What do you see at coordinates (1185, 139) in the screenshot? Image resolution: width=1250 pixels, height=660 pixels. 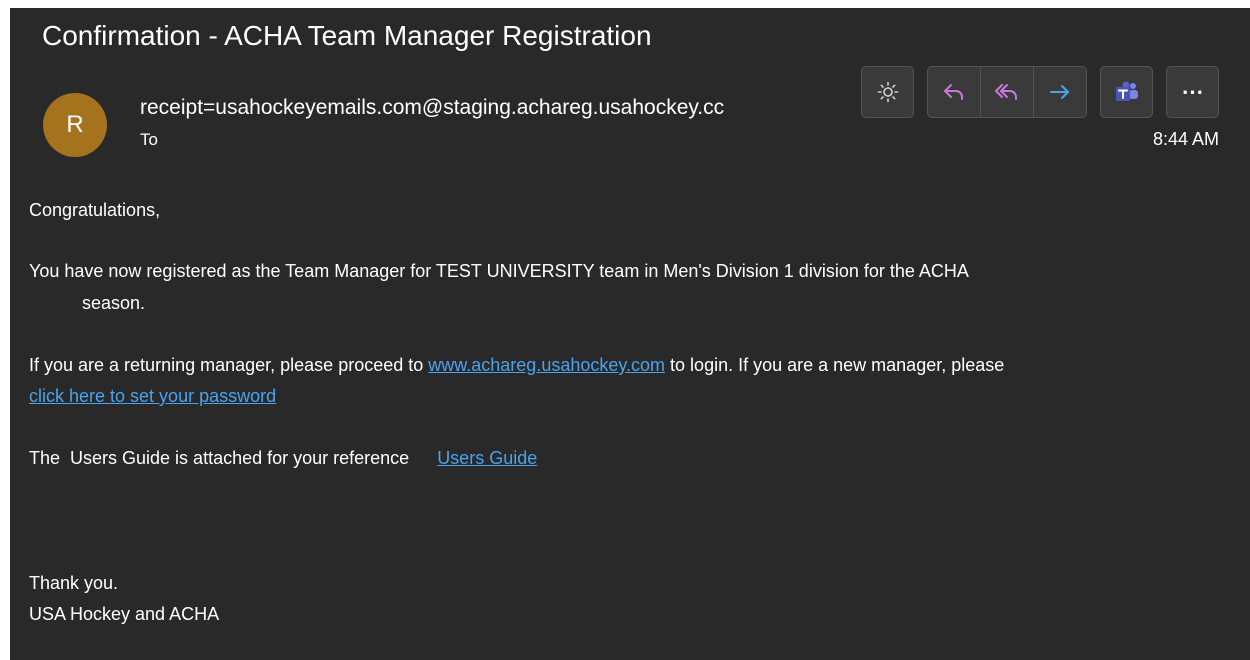 I see `received-time: 8:44 AM` at bounding box center [1185, 139].